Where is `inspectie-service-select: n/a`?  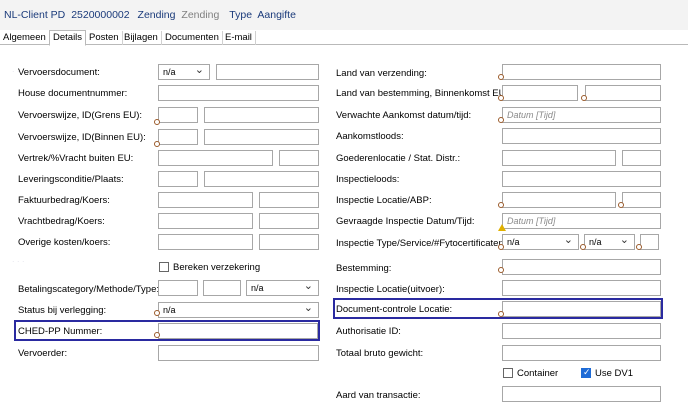
inspectie-service-select: n/a is located at coordinates (609, 241).